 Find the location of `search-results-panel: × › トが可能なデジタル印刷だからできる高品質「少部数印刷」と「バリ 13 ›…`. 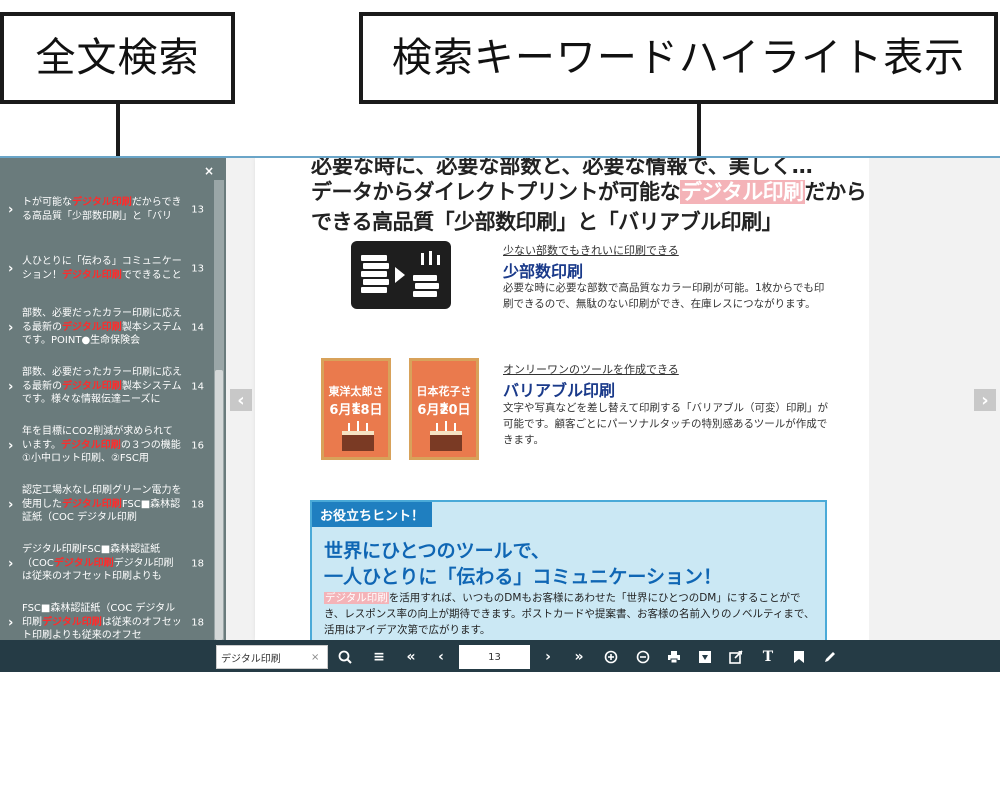

search-results-panel: × › トが可能なデジタル印刷だからできる高品質「少部数印刷」と「バリ 13 ›… is located at coordinates (113, 399).